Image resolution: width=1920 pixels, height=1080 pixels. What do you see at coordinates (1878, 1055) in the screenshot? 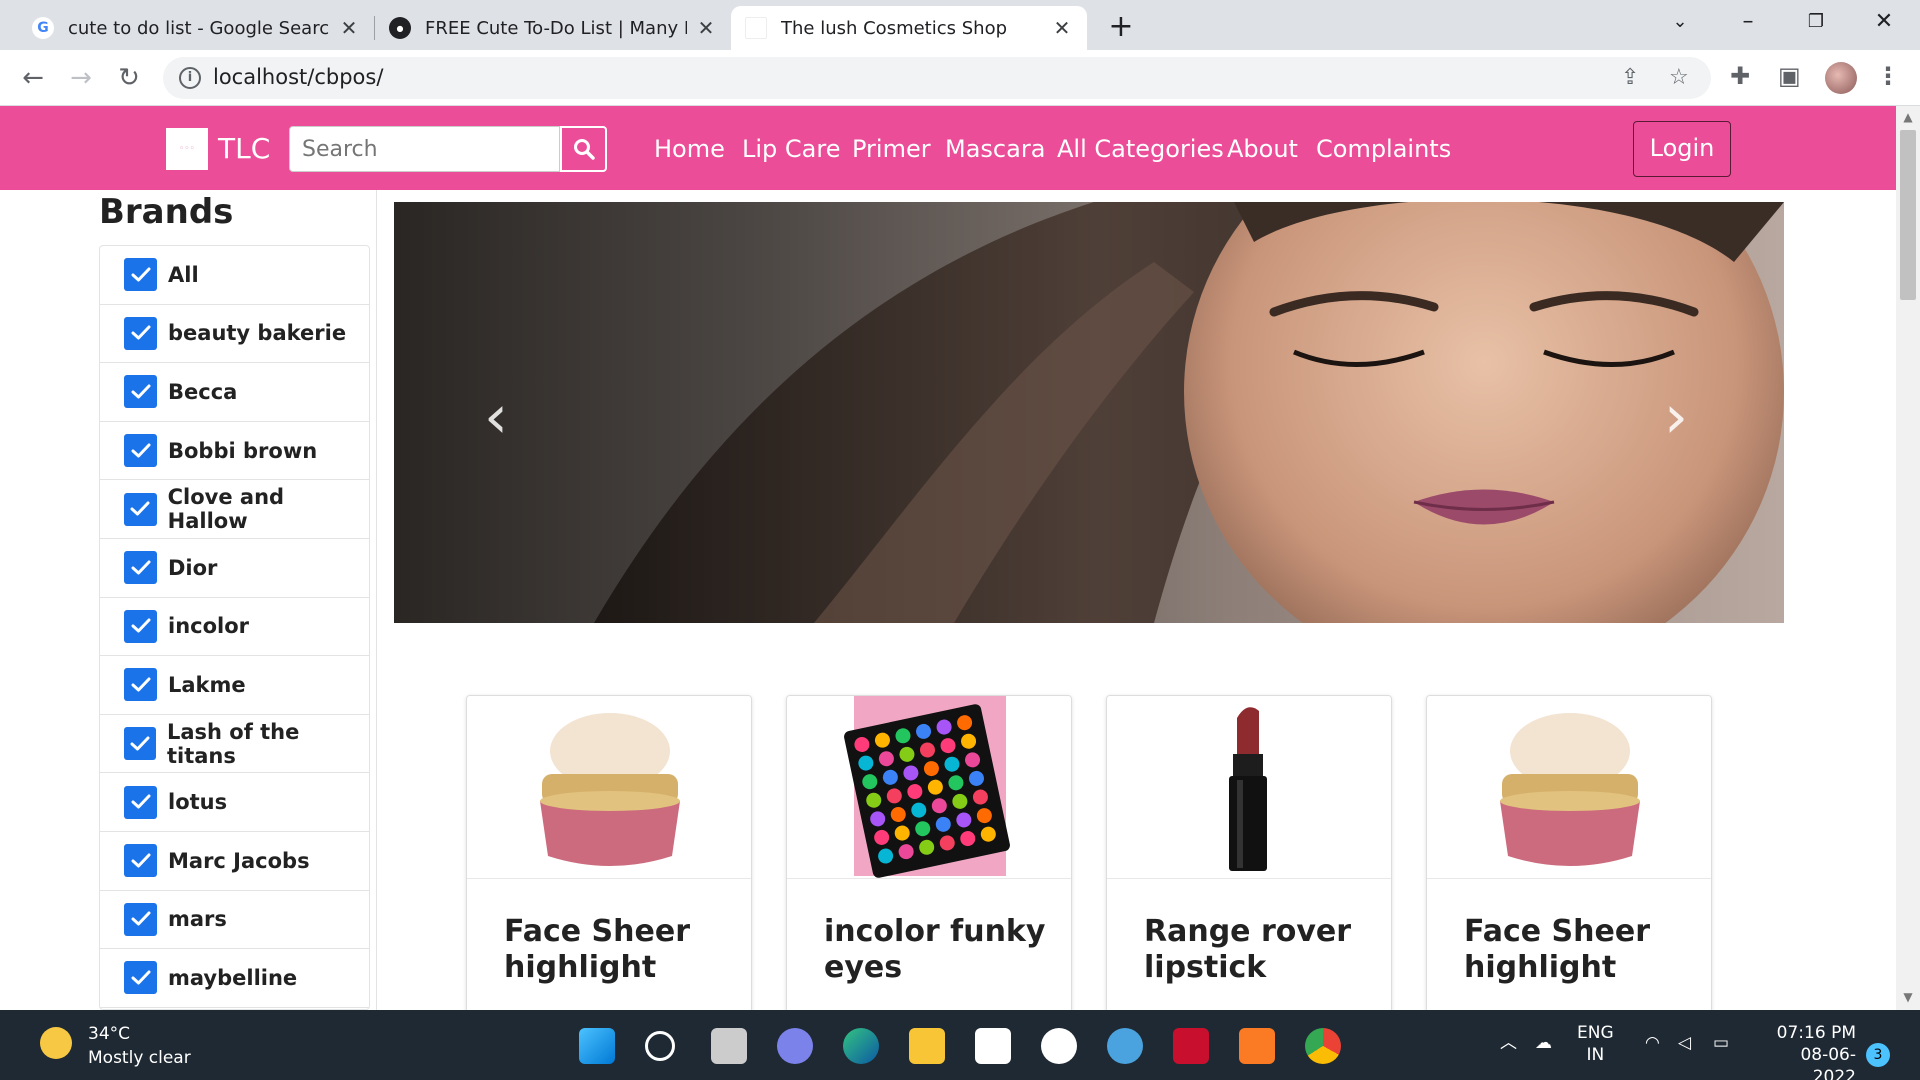
I see `notification-badge: 3` at bounding box center [1878, 1055].